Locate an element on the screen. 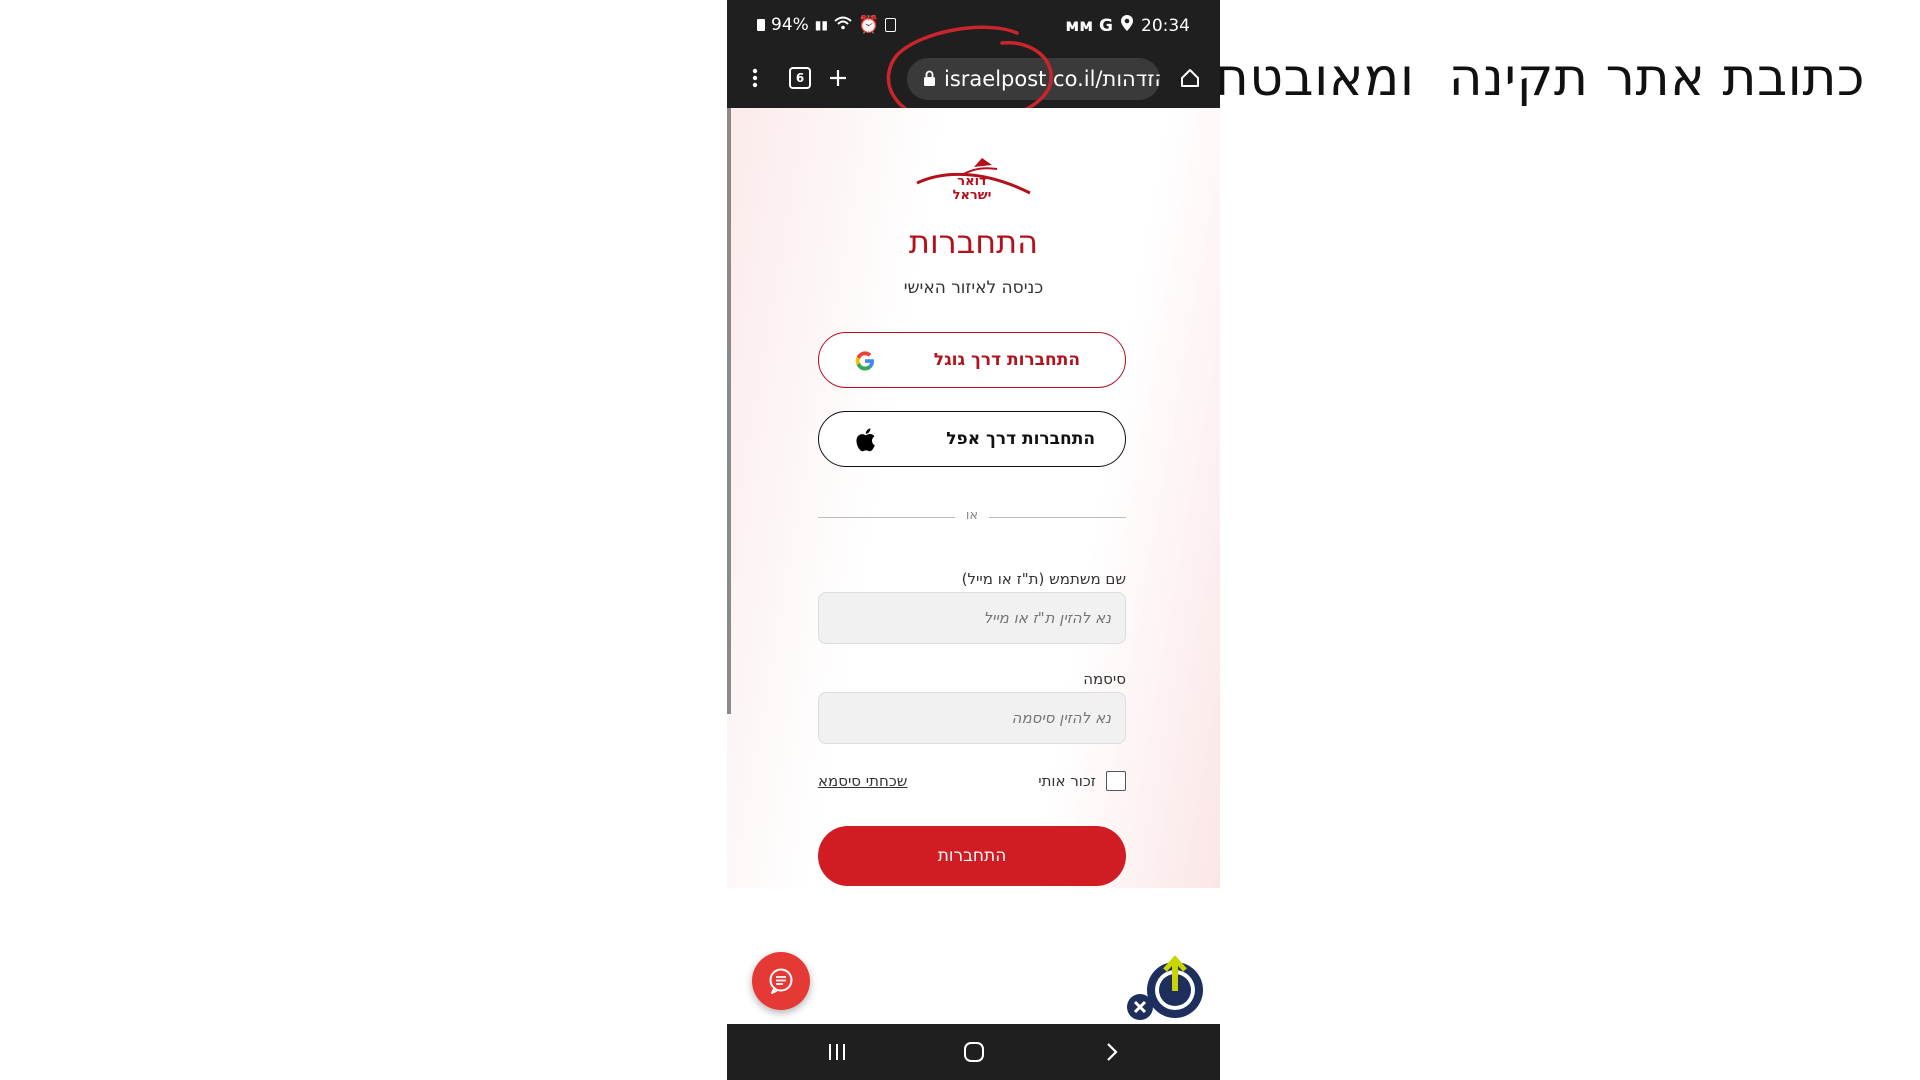  username-label: שם משתמש (ת"ז או מייל) is located at coordinates (1043, 579).